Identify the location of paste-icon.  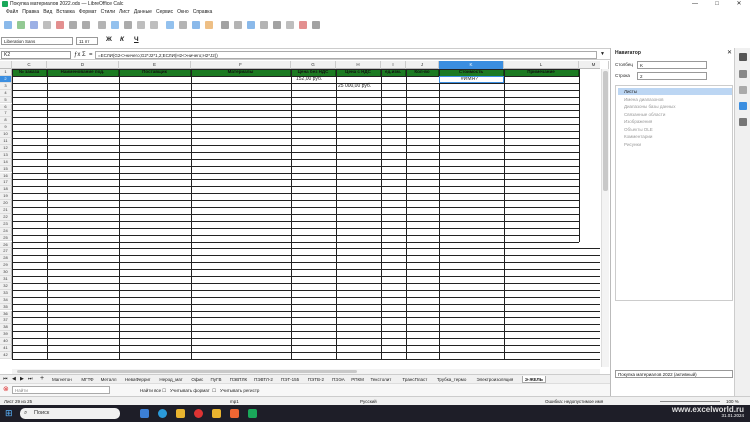
(128, 25).